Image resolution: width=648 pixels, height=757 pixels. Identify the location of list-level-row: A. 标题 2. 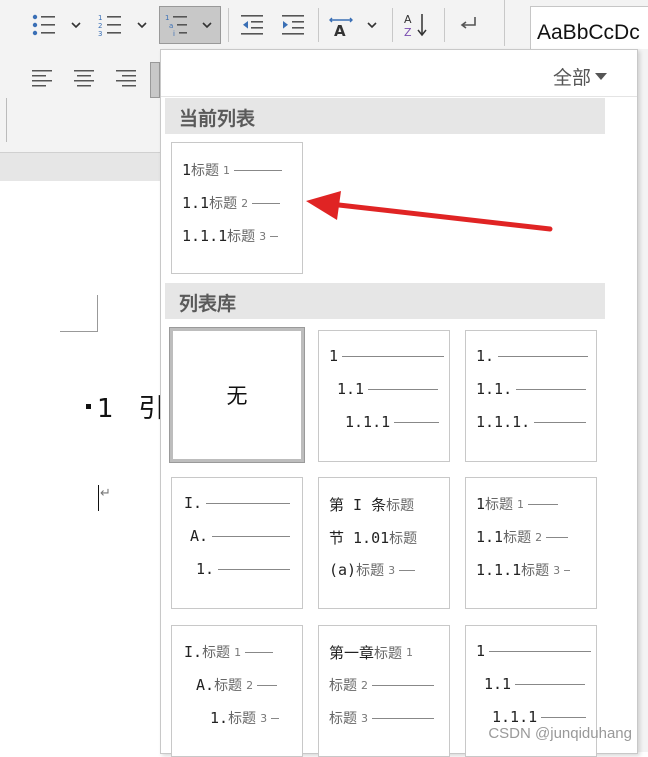
(237, 685).